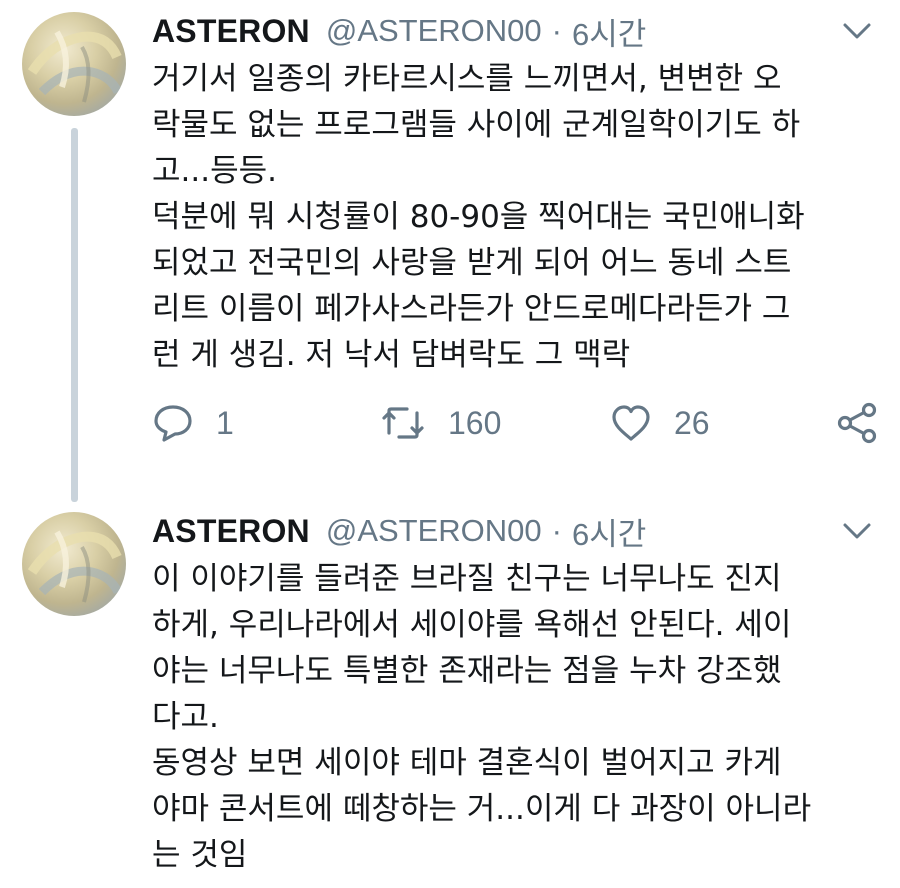 Image resolution: width=900 pixels, height=888 pixels. I want to click on share-icon, so click(857, 423).